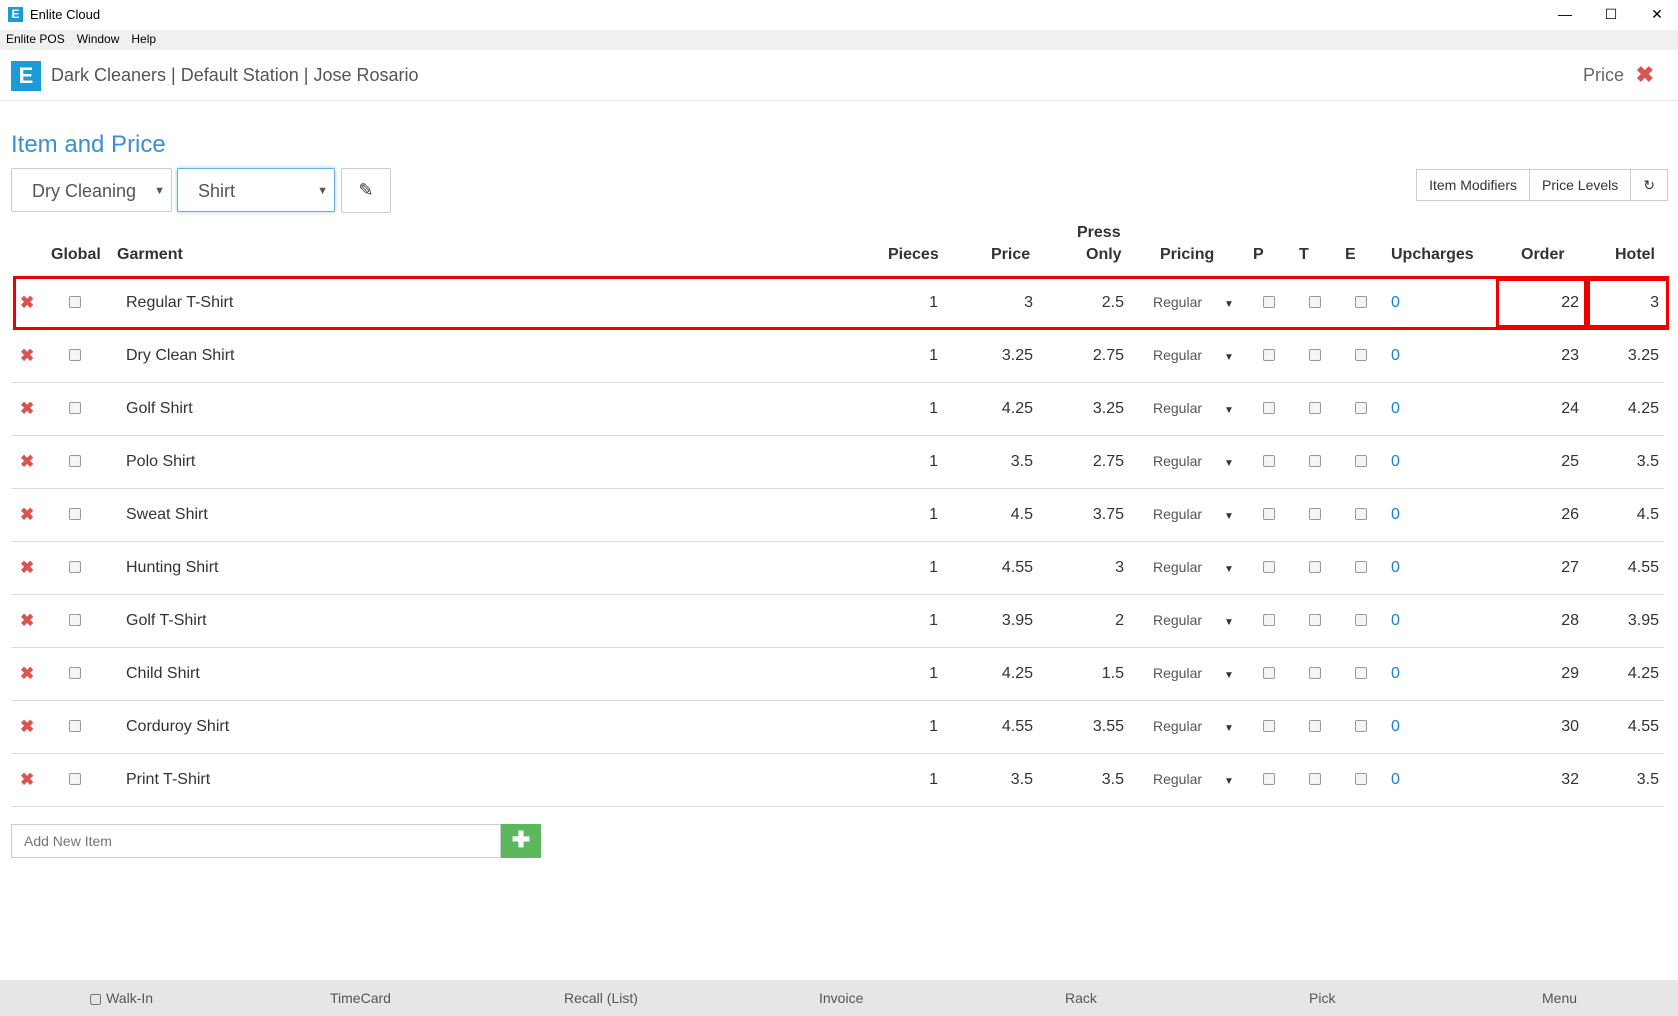 The image size is (1678, 1016). What do you see at coordinates (1539, 514) in the screenshot?
I see `order-value: 26` at bounding box center [1539, 514].